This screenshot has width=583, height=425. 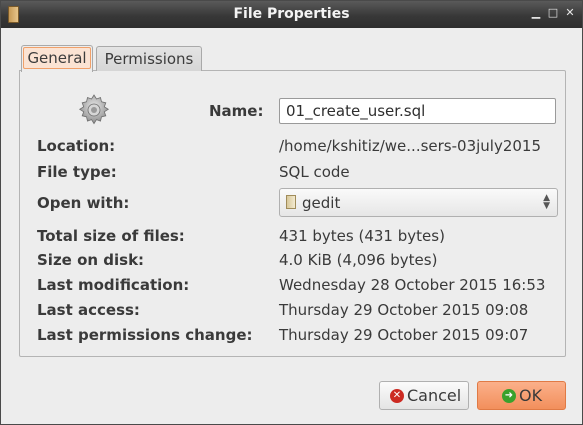 What do you see at coordinates (358, 260) in the screenshot?
I see `size-on-disk-value: 4.0 KiB (4,096 bytes)` at bounding box center [358, 260].